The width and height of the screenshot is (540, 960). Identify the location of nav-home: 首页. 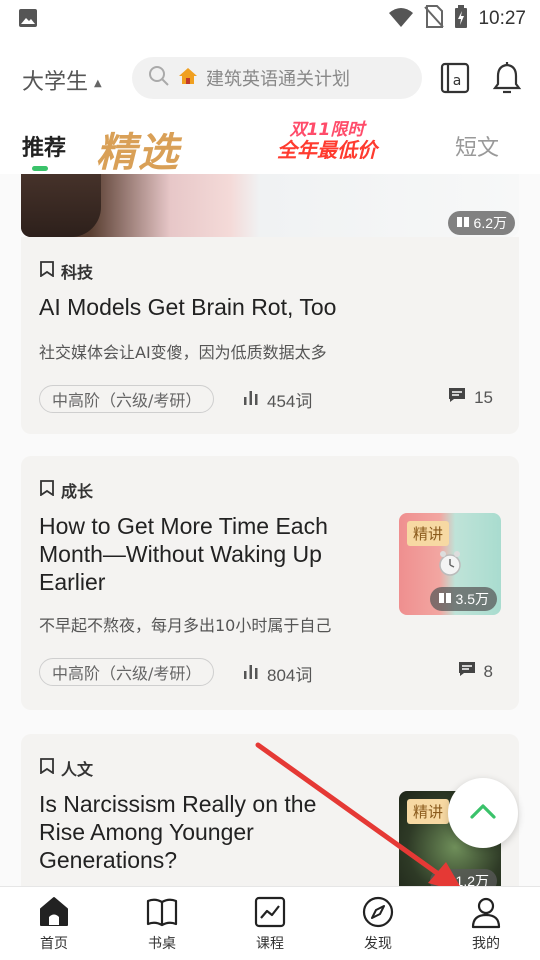
(54, 924).